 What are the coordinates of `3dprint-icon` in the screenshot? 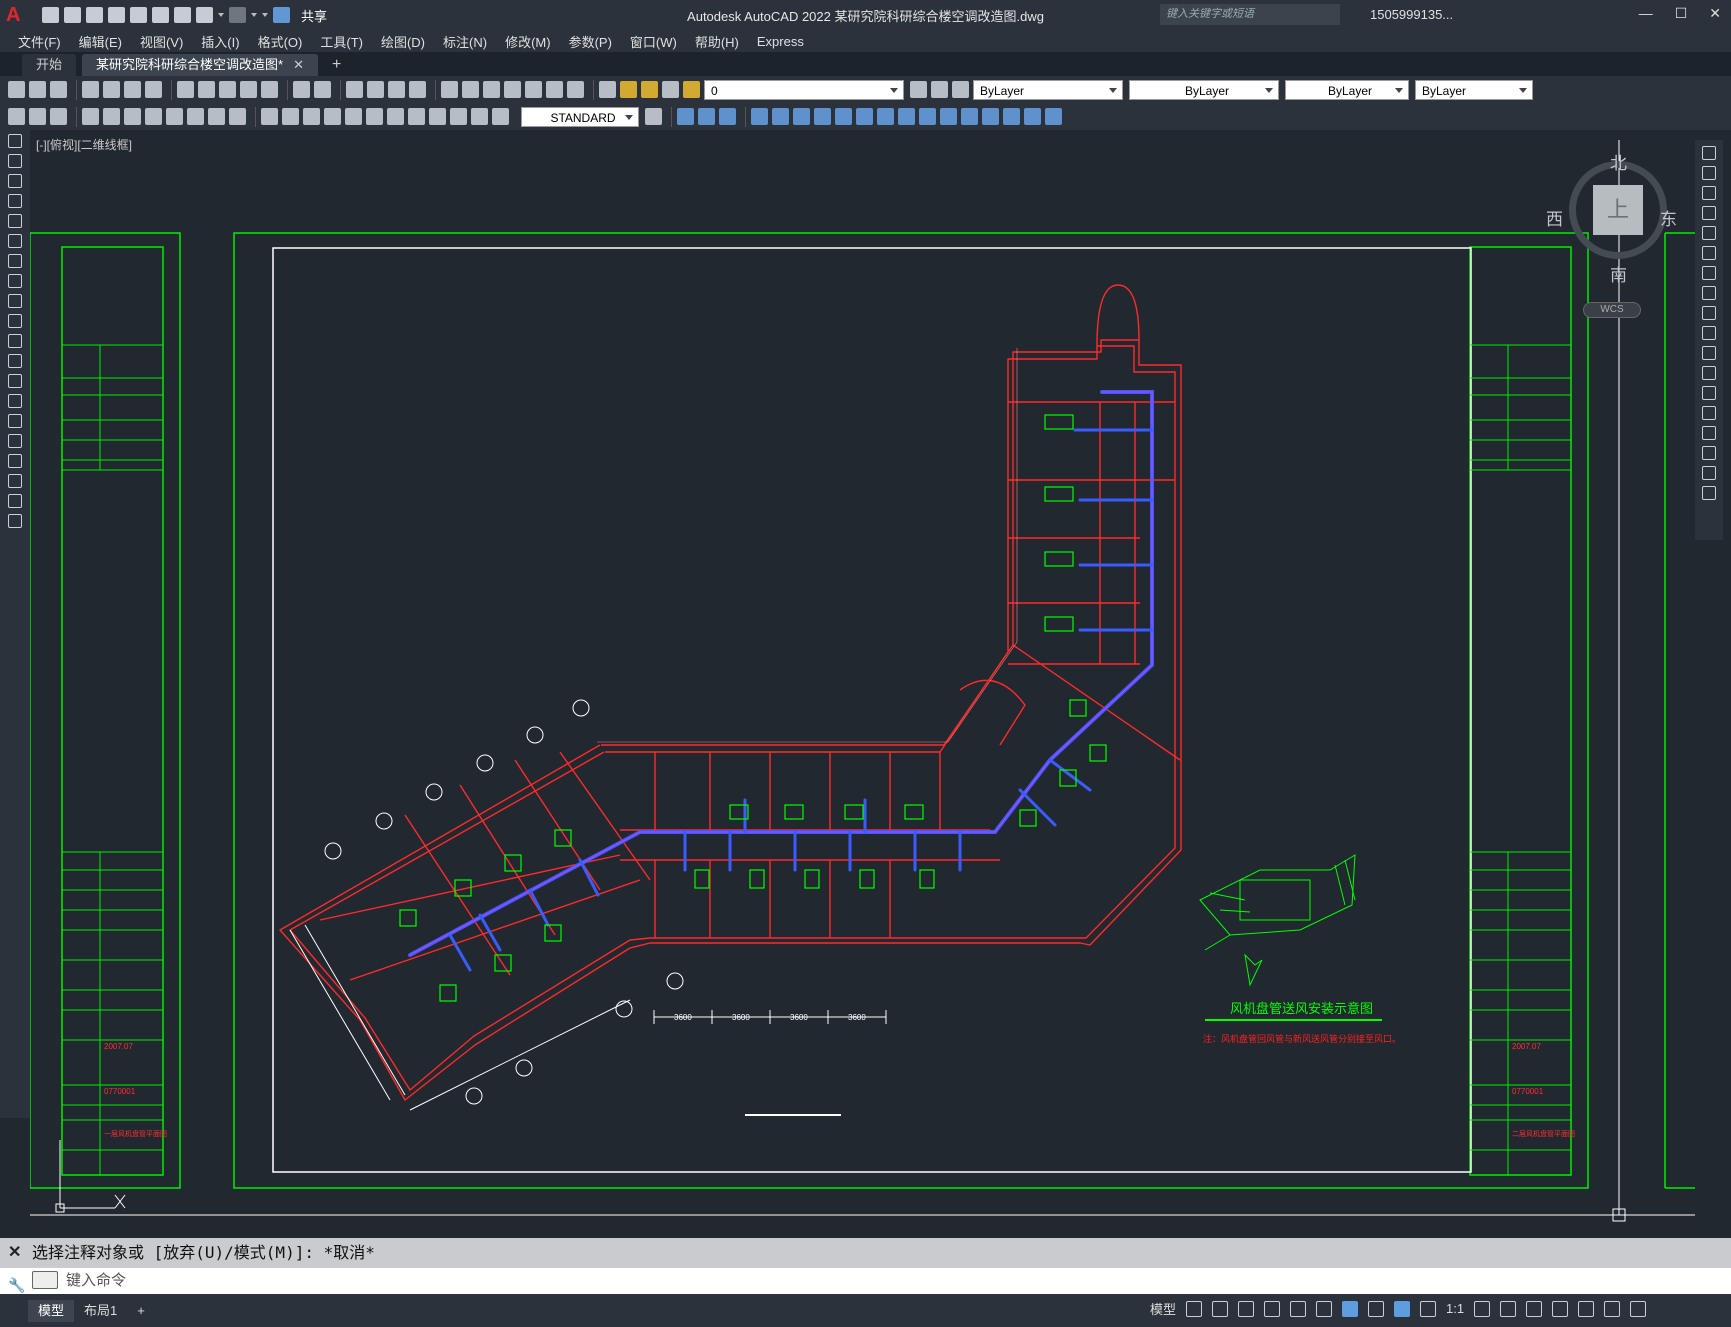 It's located at (153, 89).